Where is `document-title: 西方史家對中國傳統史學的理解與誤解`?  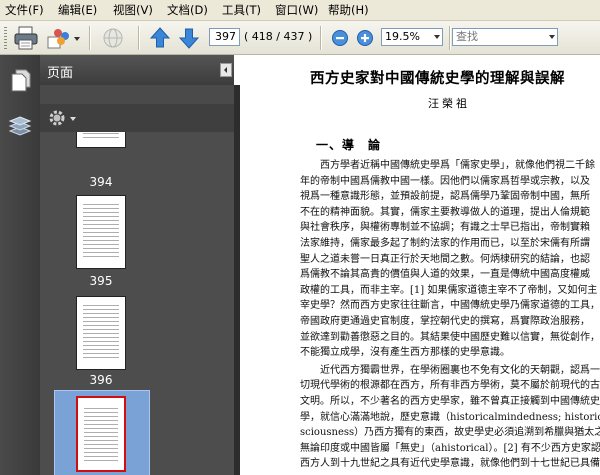 document-title: 西方史家對中國傳統史學的理解與誤解 is located at coordinates (437, 78).